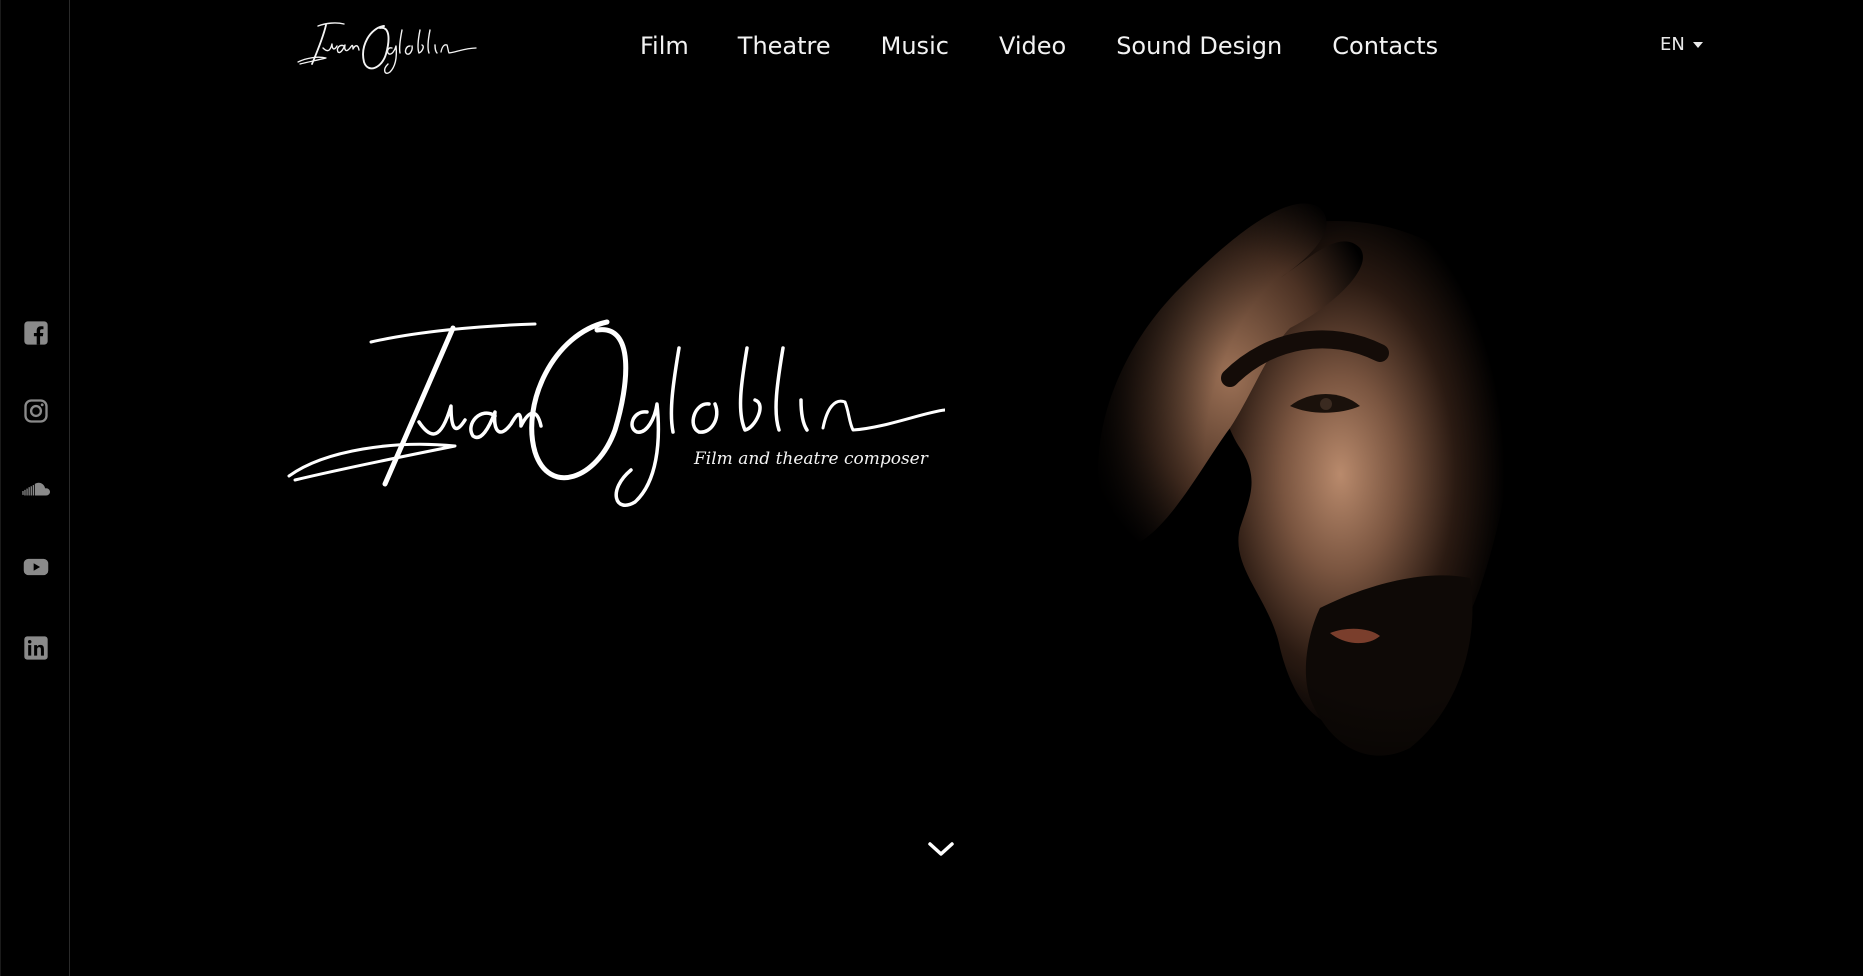  Describe the element at coordinates (36, 333) in the screenshot. I see `facebook-icon` at that location.